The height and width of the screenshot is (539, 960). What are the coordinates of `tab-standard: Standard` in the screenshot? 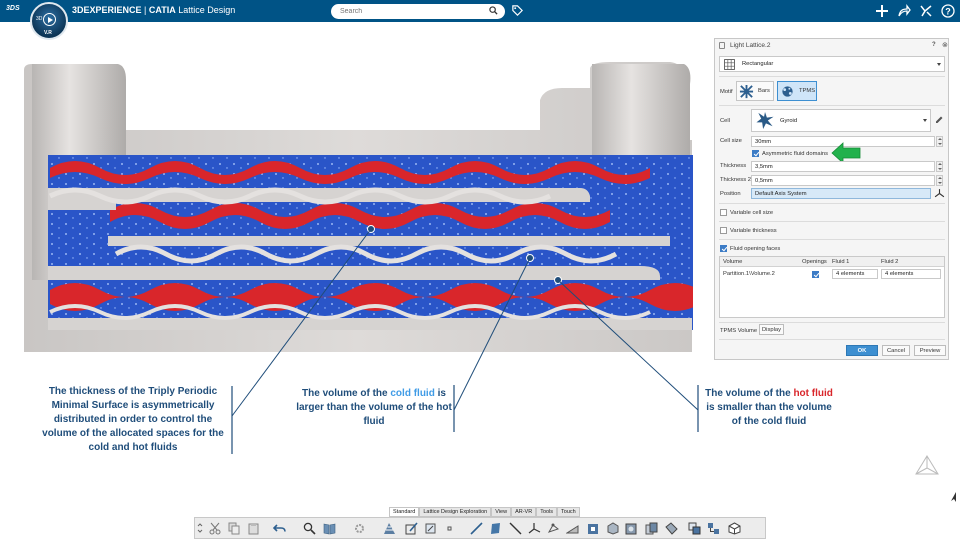 It's located at (404, 512).